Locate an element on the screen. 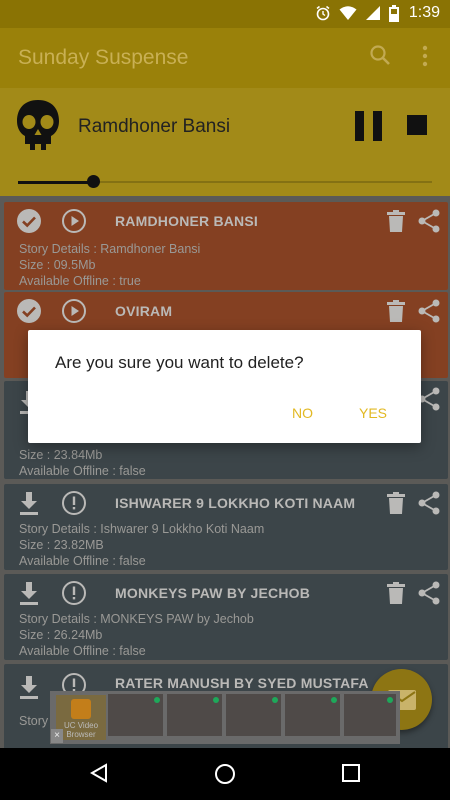  story-details-truncated: Story is located at coordinates (34, 721).